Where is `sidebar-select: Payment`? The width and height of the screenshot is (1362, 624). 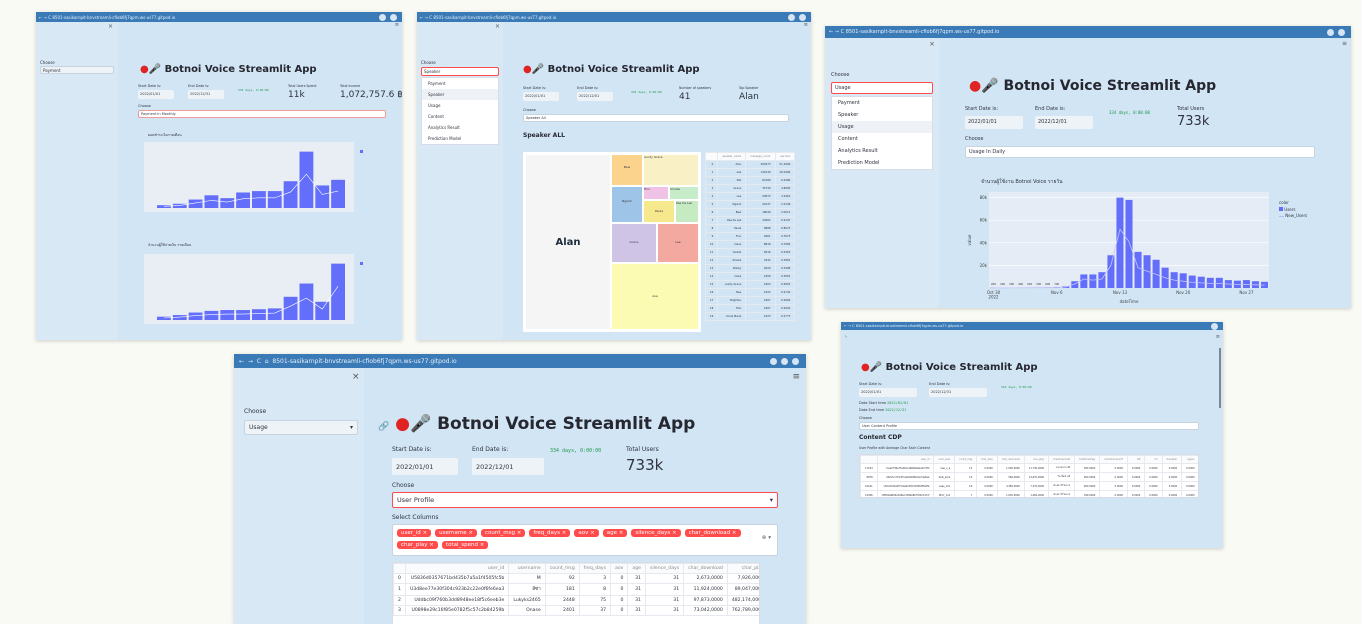 sidebar-select: Payment is located at coordinates (77, 70).